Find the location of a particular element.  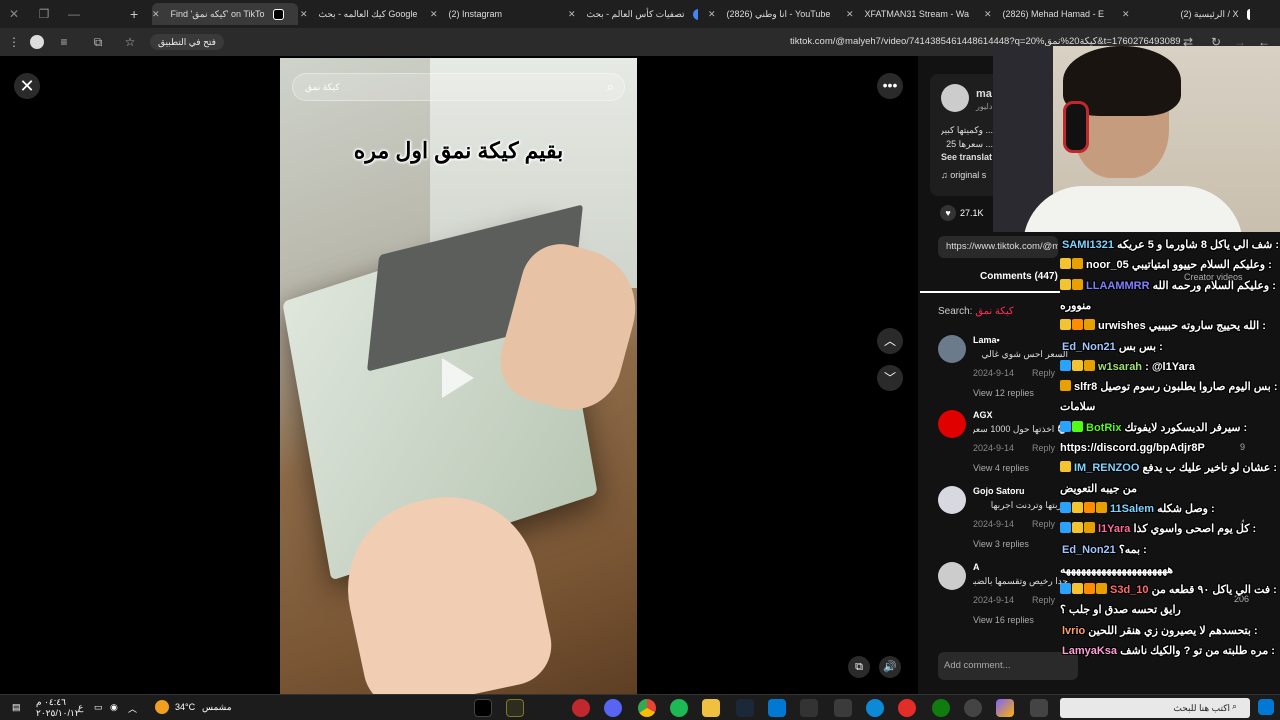

extensions-icon: ⧉ is located at coordinates (98, 42).